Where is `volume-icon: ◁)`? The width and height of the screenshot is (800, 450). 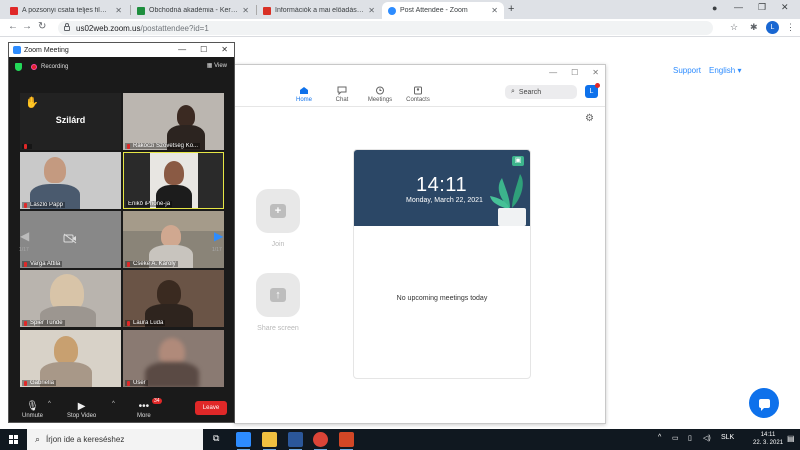
volume-icon: ◁) is located at coordinates (707, 438).